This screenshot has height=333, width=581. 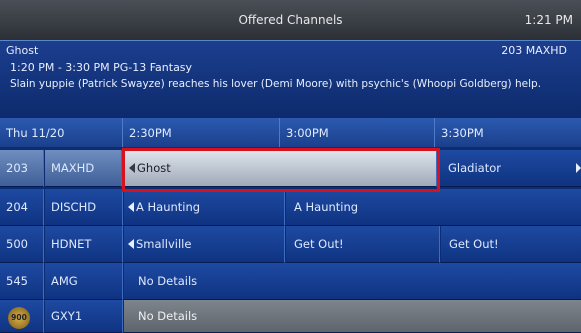 What do you see at coordinates (534, 50) in the screenshot?
I see `info-channel: 203 MAXHD` at bounding box center [534, 50].